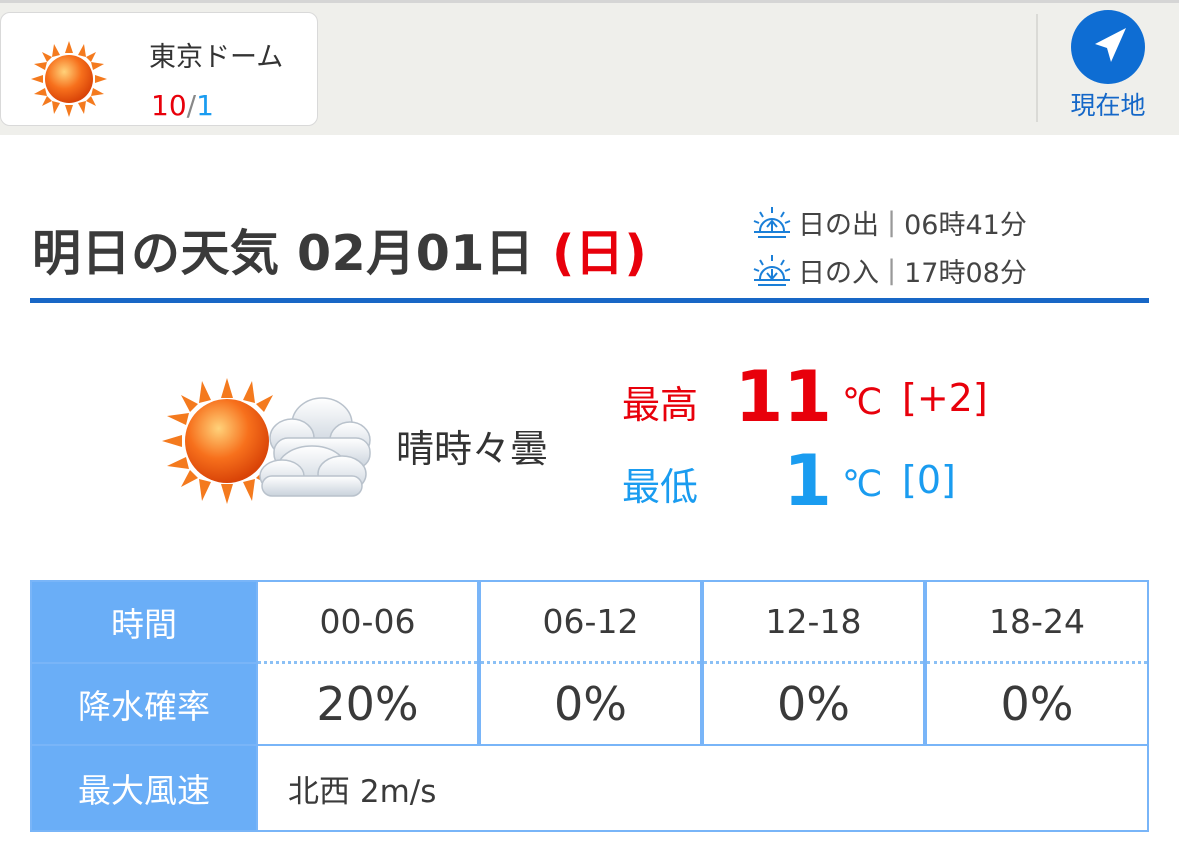  I want to click on forecast-date: 明日の天気 02月01日, so click(283, 253).